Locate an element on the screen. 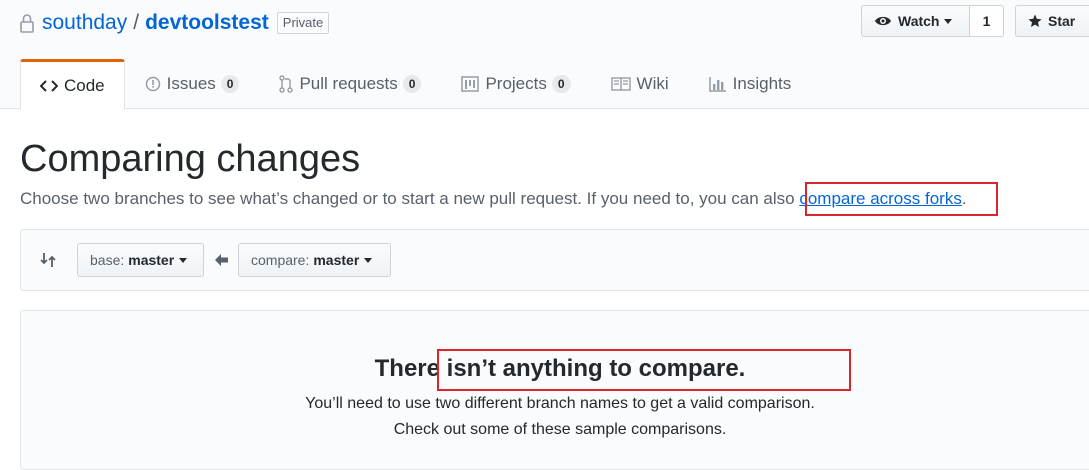 This screenshot has height=470, width=1089. tab-projects-label: Projects is located at coordinates (516, 83).